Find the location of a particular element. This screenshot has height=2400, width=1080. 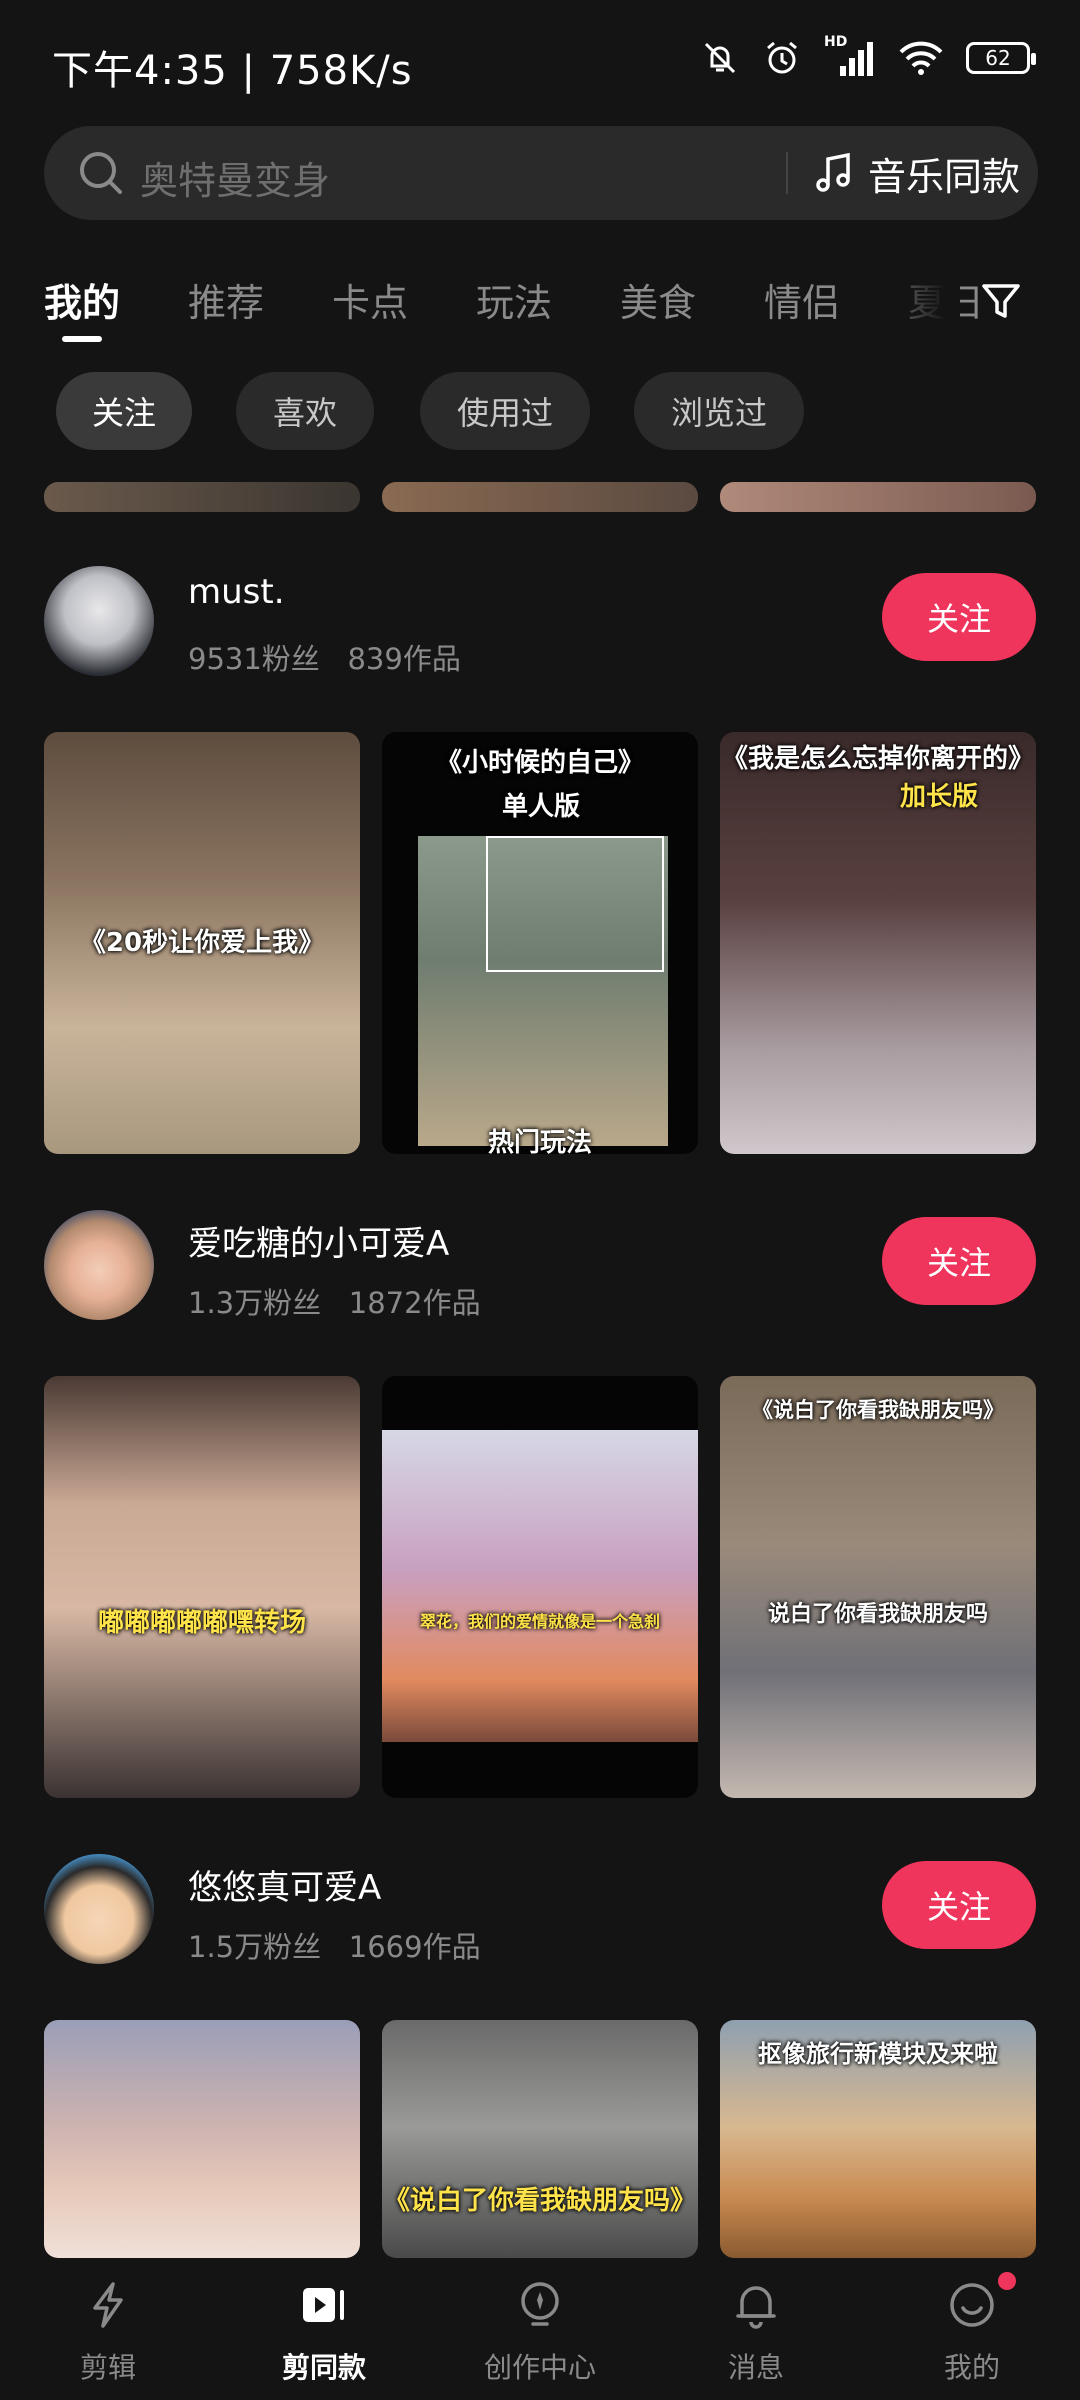

tab-gameplay: 玩法 is located at coordinates (514, 299).